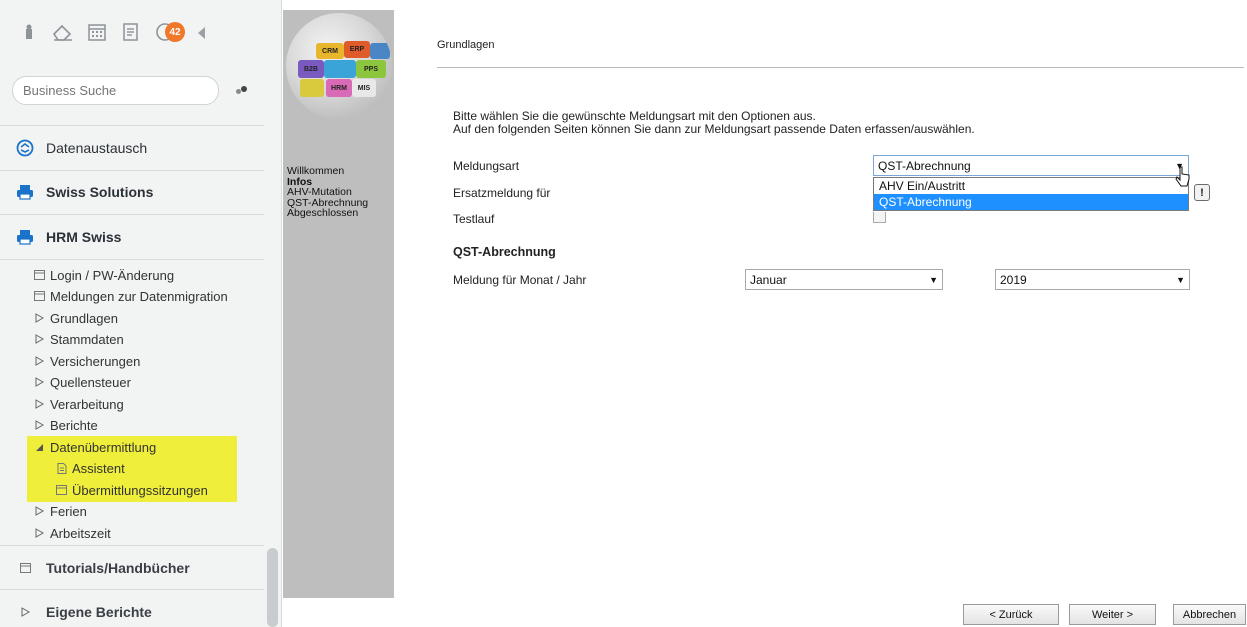 The width and height of the screenshot is (1247, 627). I want to click on calendar-icon, so click(97, 32).